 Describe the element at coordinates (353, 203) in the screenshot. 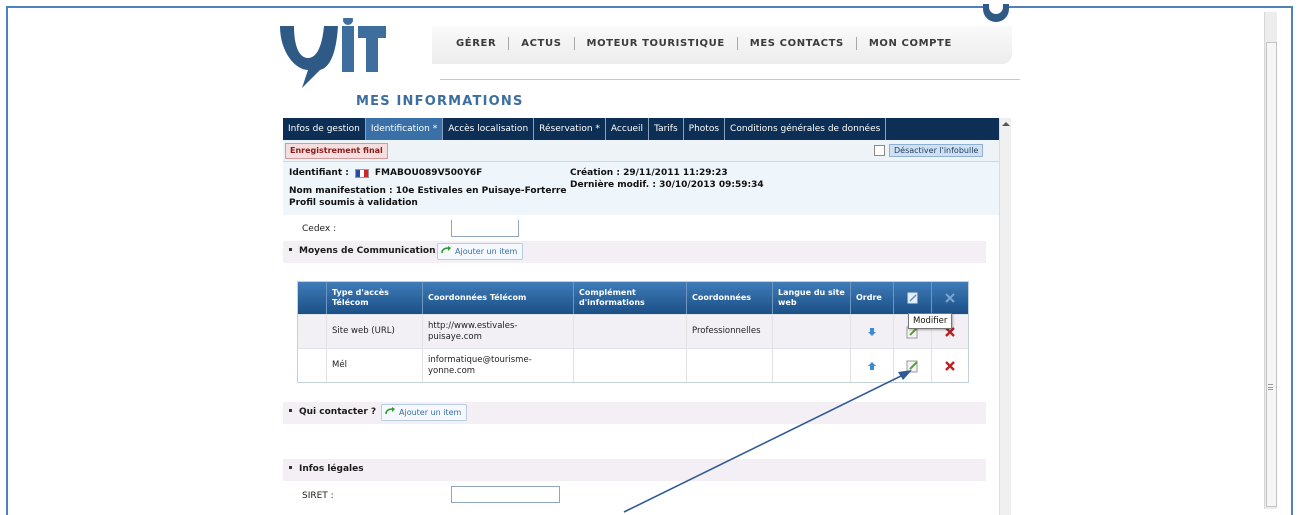

I see `profile-status: Profil soumis à validation` at that location.